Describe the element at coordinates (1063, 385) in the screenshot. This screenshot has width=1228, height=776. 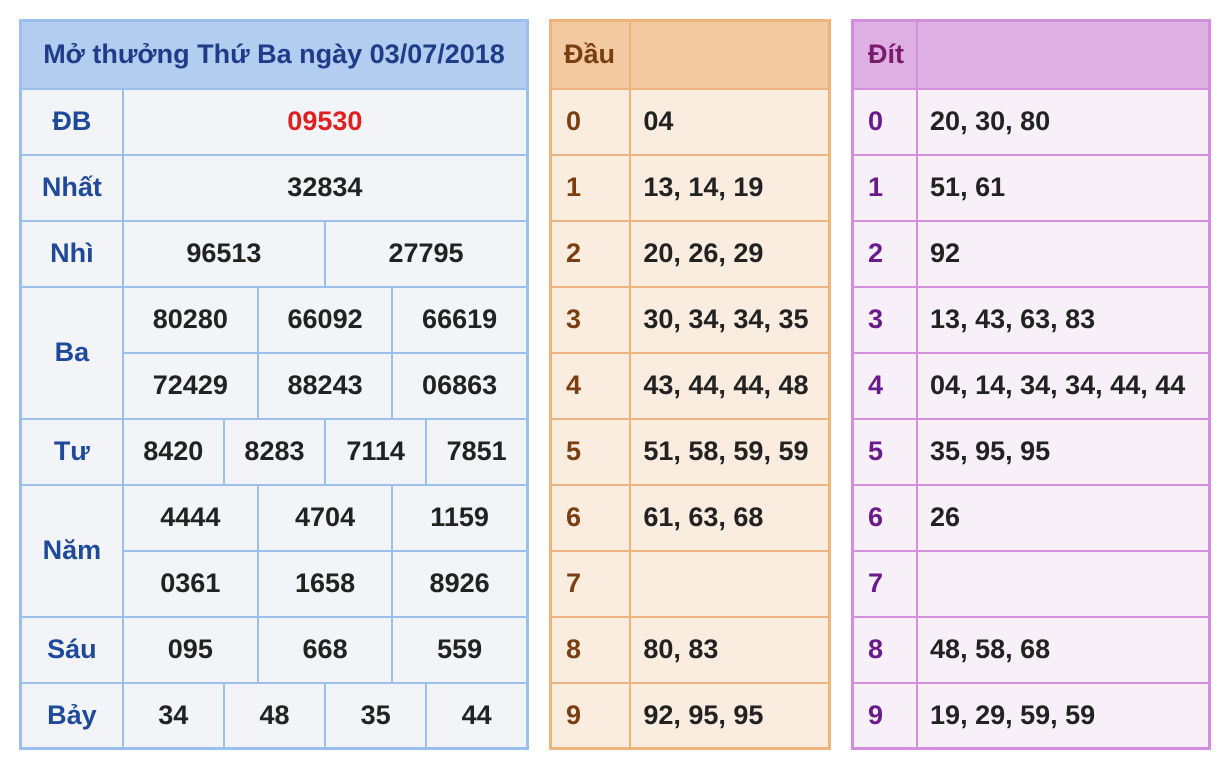
I see `dit-values: 04, 14, 34, 34, 44, 44` at that location.